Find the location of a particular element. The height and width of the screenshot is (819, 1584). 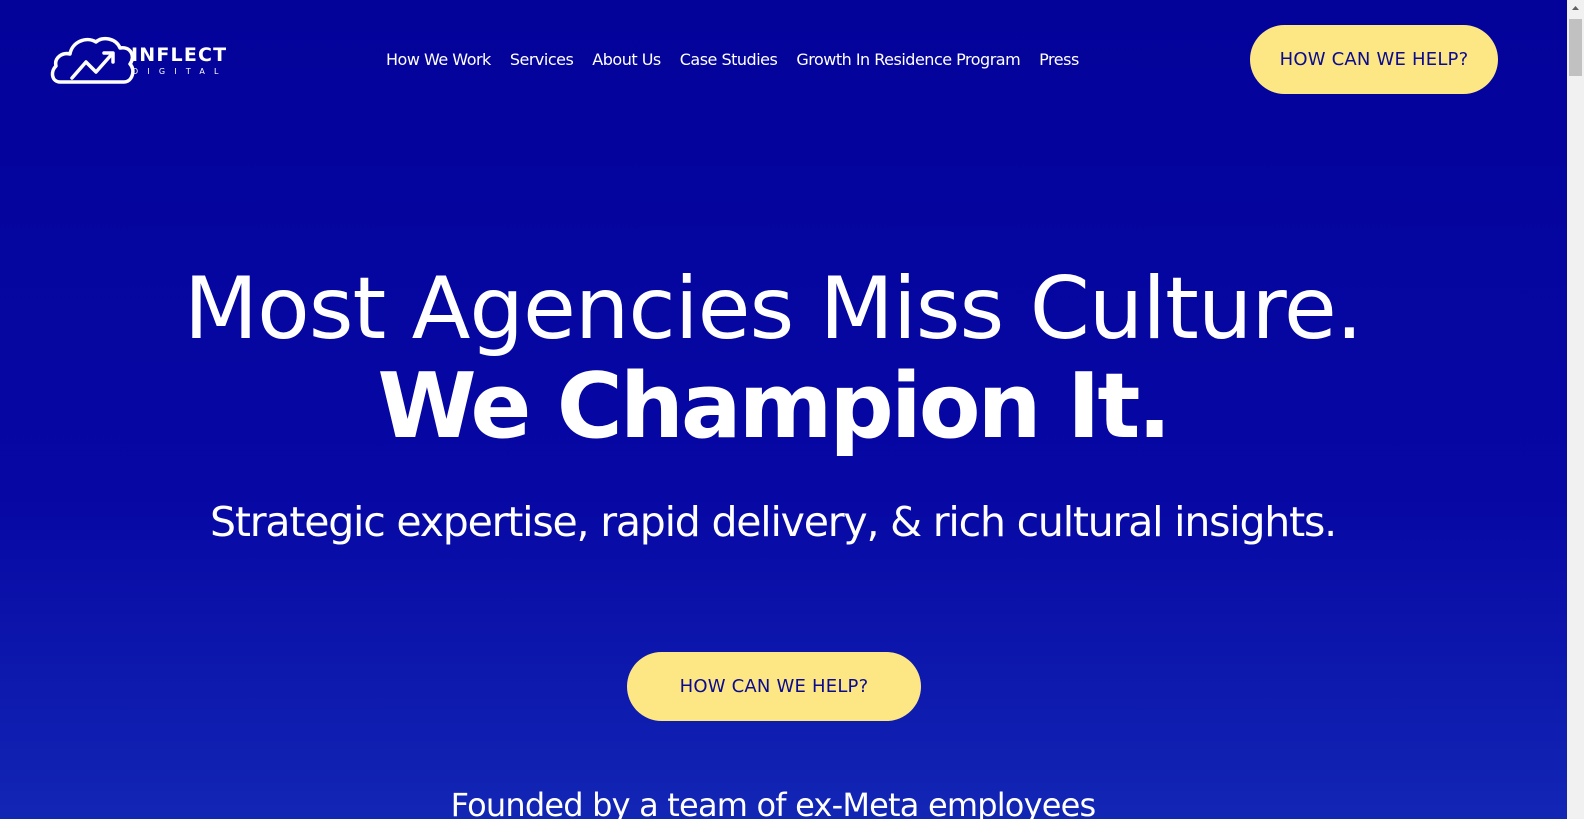

header-cta-button: HOW CAN WE HELP? is located at coordinates (1374, 59).